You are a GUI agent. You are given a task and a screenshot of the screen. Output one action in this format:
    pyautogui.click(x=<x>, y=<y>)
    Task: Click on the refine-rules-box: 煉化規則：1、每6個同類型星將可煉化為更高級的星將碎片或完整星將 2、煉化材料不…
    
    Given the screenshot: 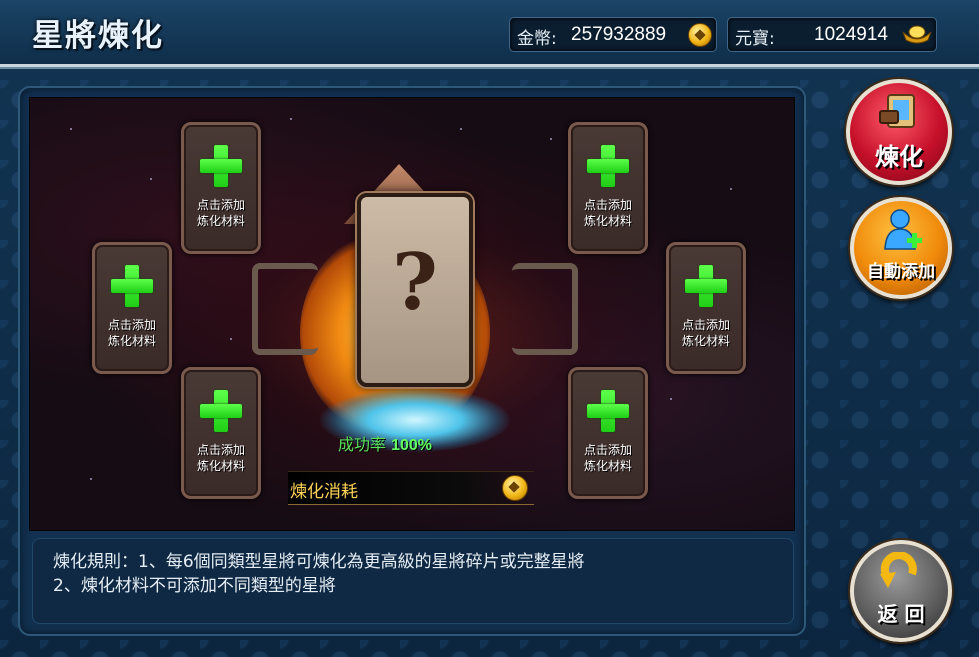 What is the action you would take?
    pyautogui.click(x=413, y=581)
    